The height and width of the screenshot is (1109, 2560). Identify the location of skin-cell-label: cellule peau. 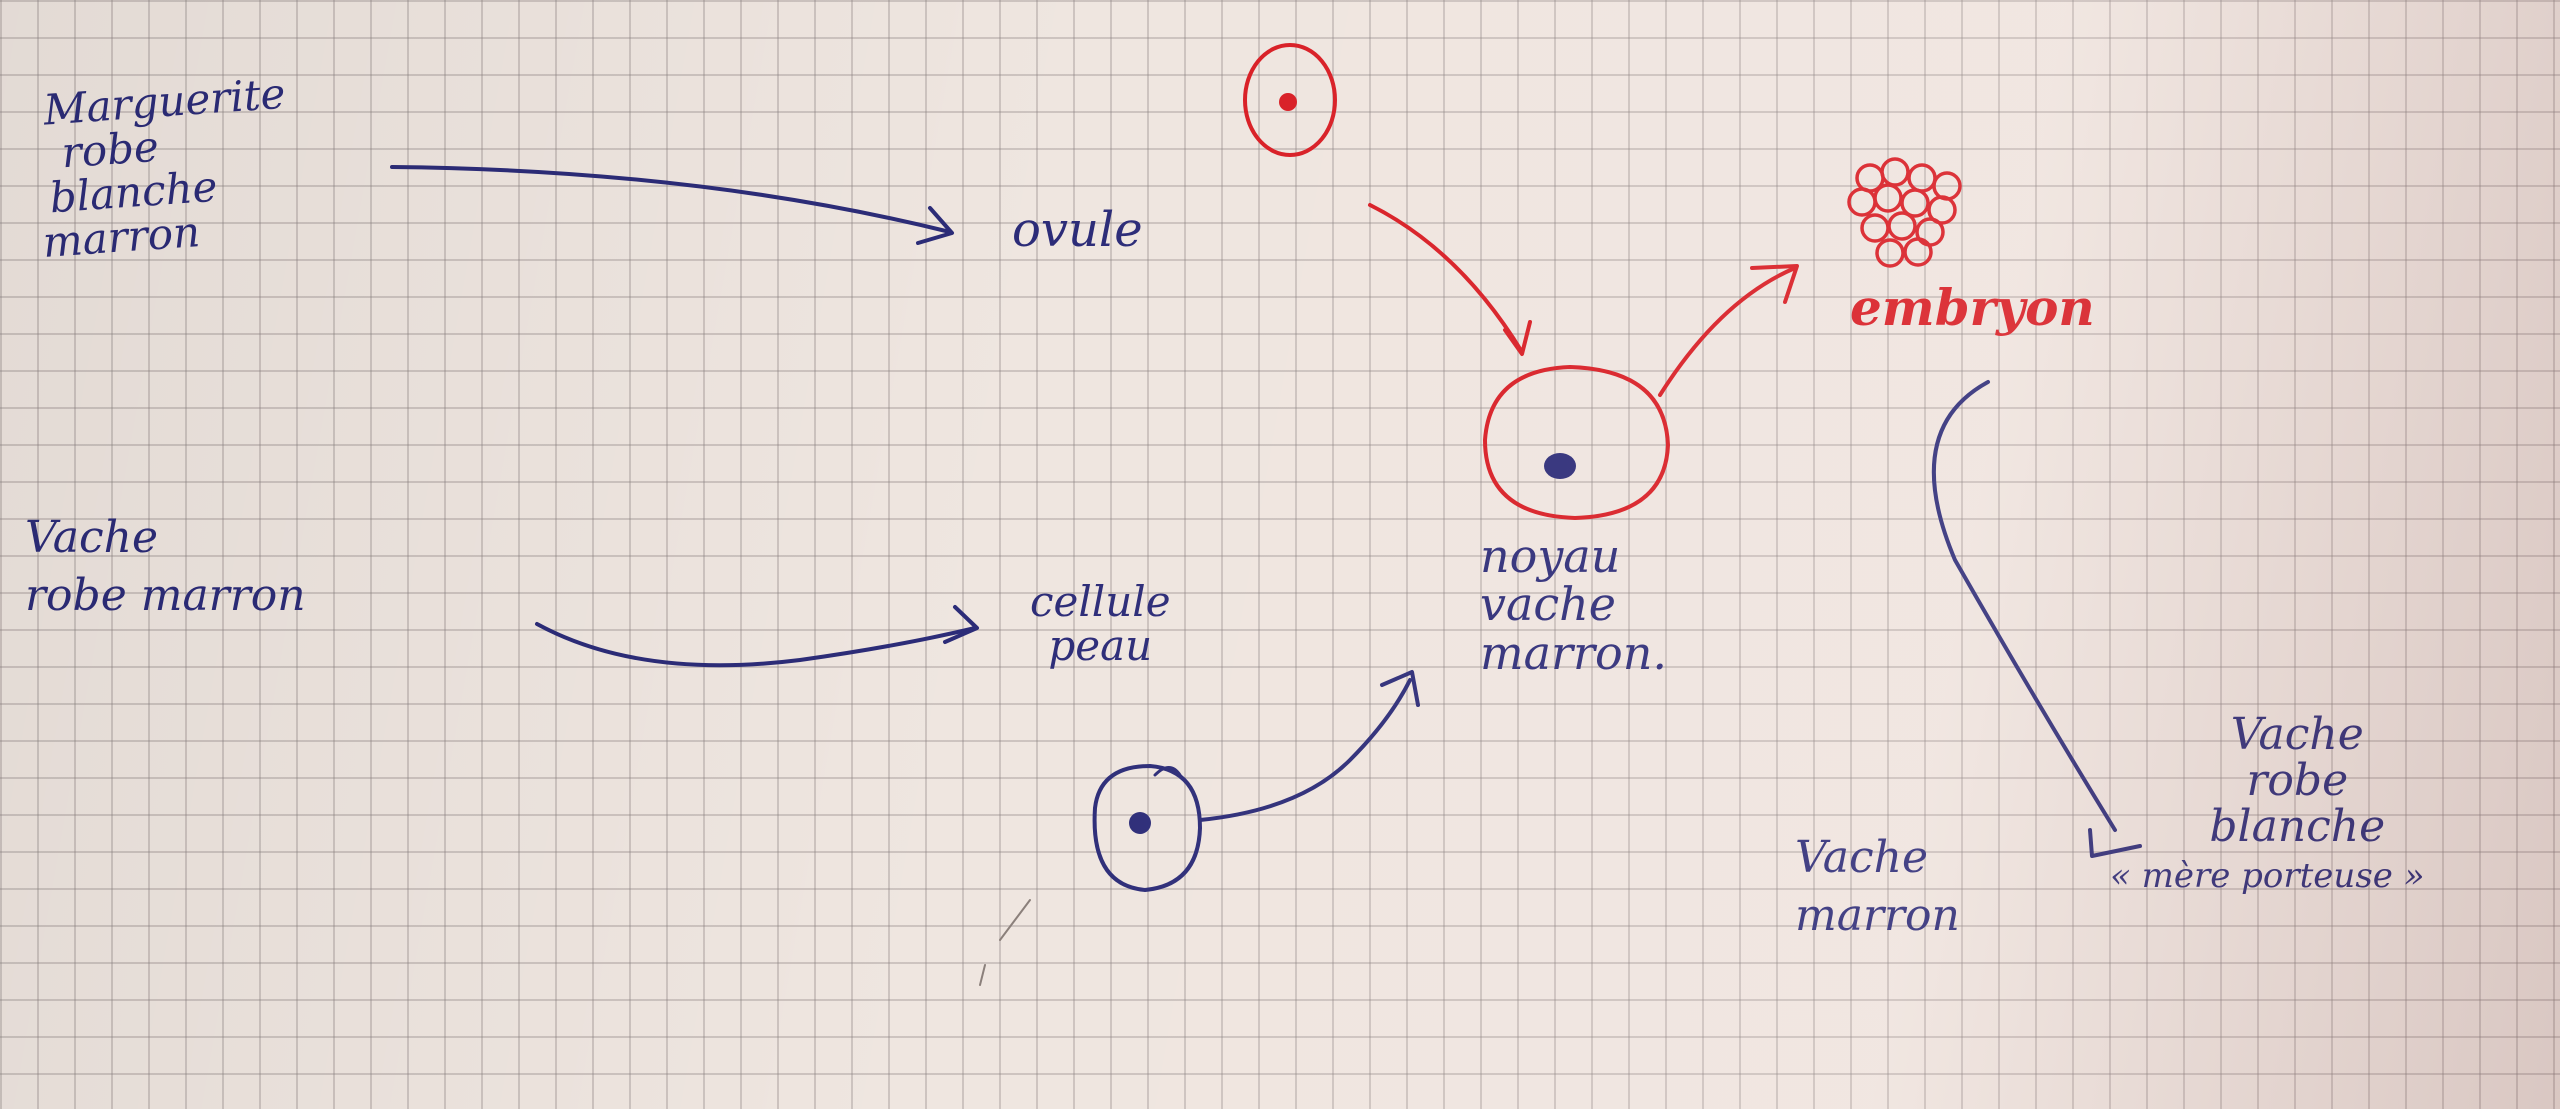
(1100, 624).